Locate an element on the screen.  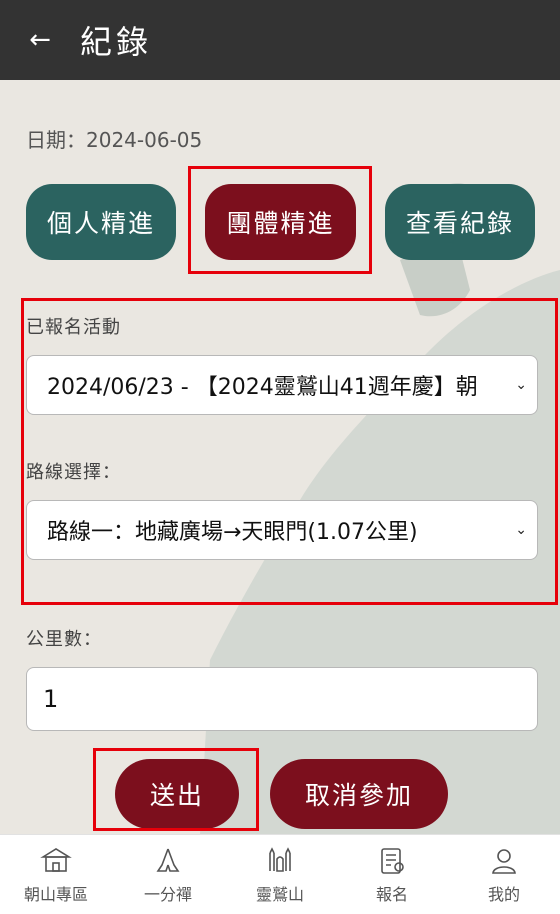
date-display: 日期：2024-06-05 is located at coordinates (114, 138).